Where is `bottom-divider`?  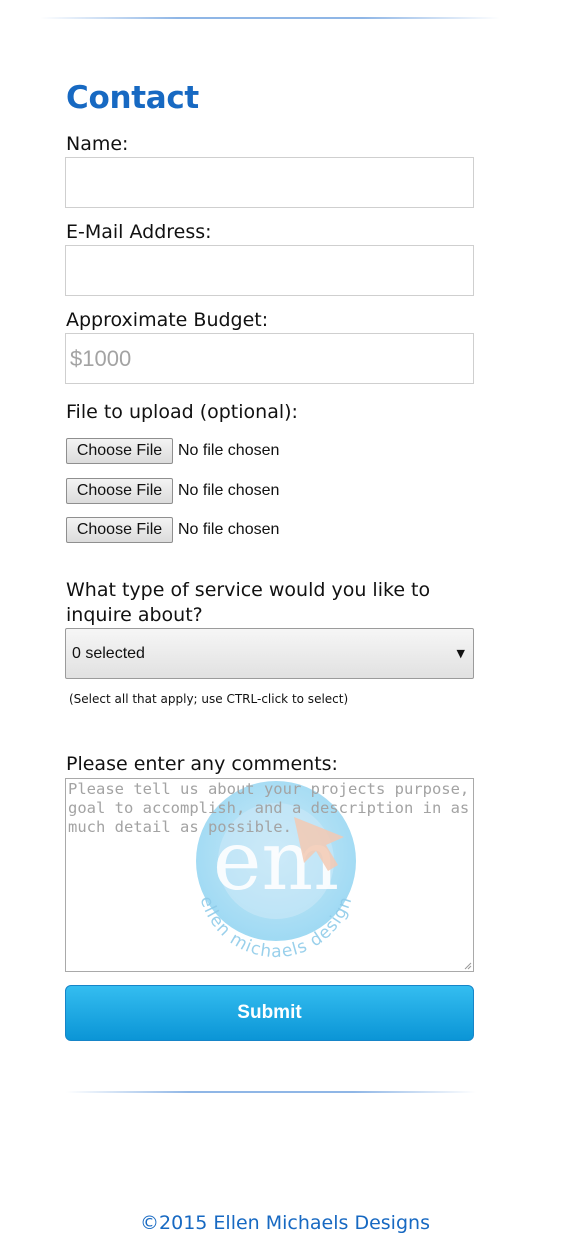
bottom-divider is located at coordinates (271, 1092).